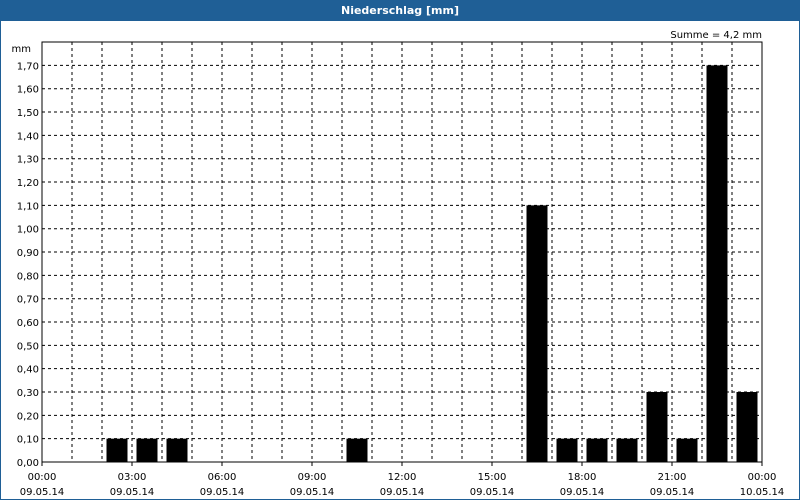  What do you see at coordinates (28, 206) in the screenshot?
I see `y-tick-label: 1,10` at bounding box center [28, 206].